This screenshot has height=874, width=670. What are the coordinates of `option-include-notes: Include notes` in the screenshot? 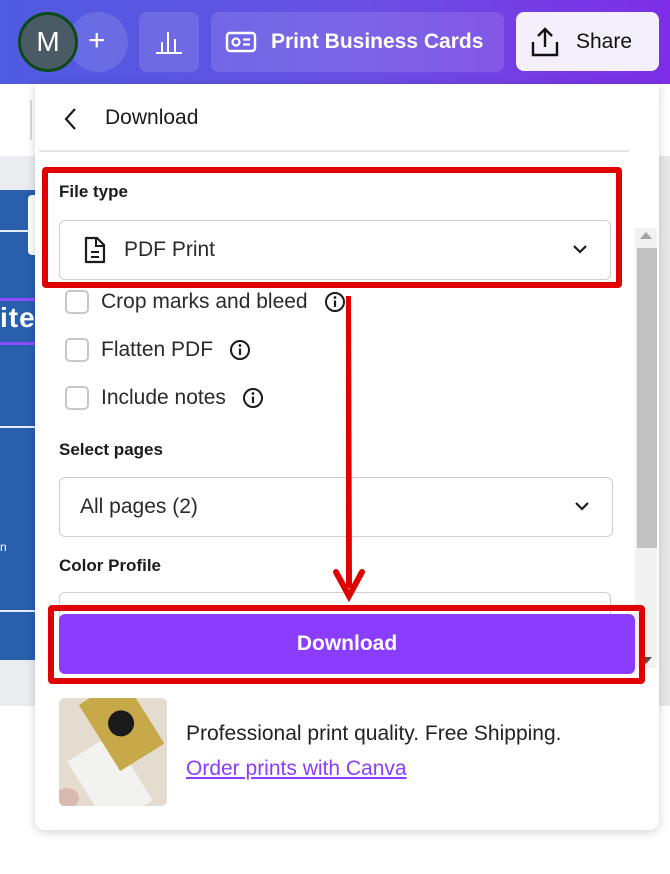 It's located at (164, 398).